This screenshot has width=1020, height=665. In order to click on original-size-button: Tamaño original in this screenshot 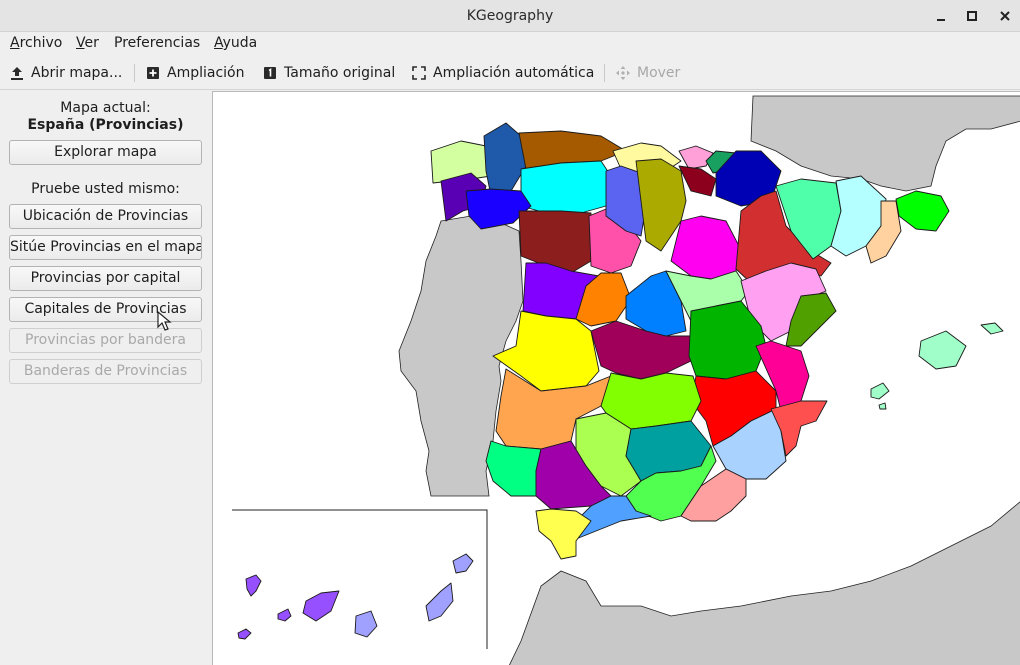, I will do `click(328, 73)`.